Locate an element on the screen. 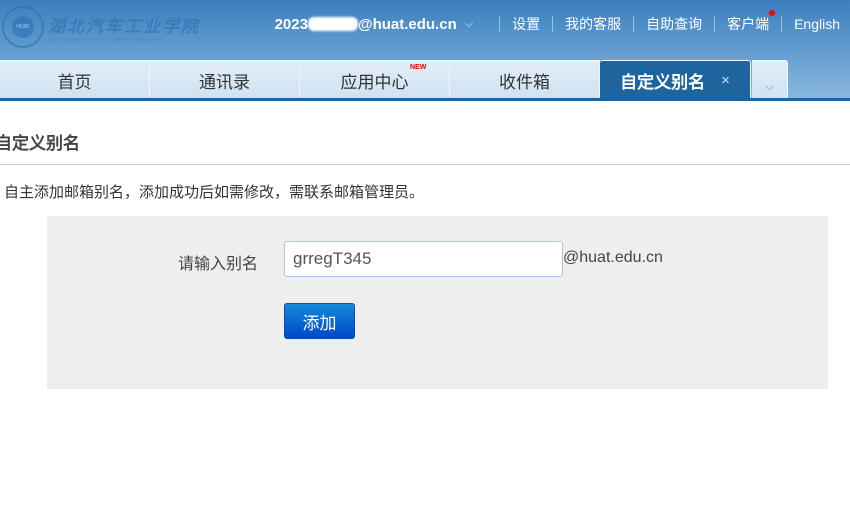 The width and height of the screenshot is (850, 515). tab-label: 通讯录 is located at coordinates (224, 82).